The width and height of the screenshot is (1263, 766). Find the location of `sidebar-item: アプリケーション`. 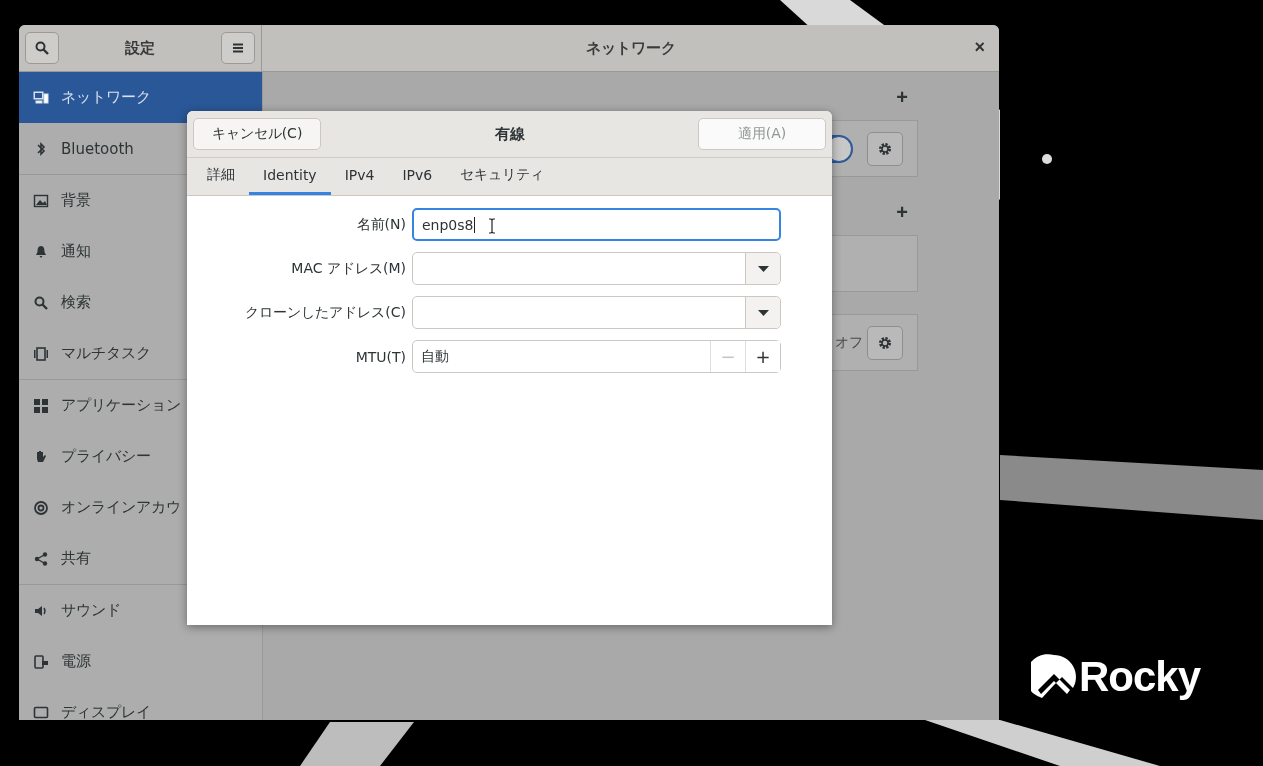

sidebar-item: アプリケーション is located at coordinates (140, 405).